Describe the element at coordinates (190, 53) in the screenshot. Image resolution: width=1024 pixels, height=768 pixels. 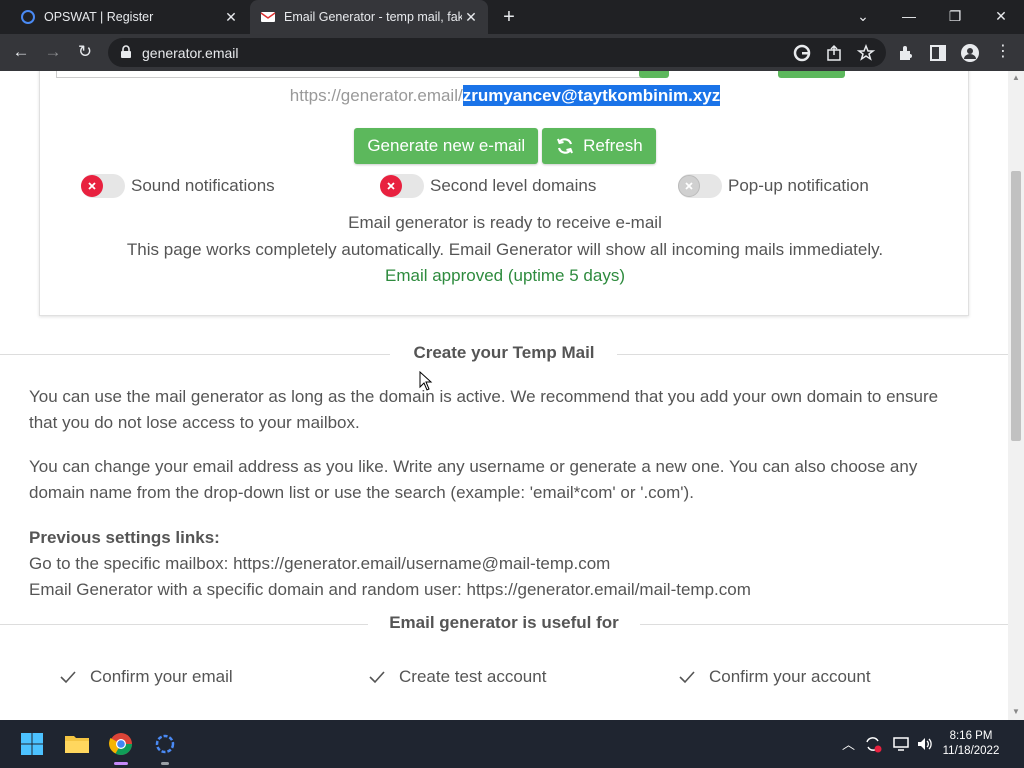
I see `url-text: generator.email` at that location.